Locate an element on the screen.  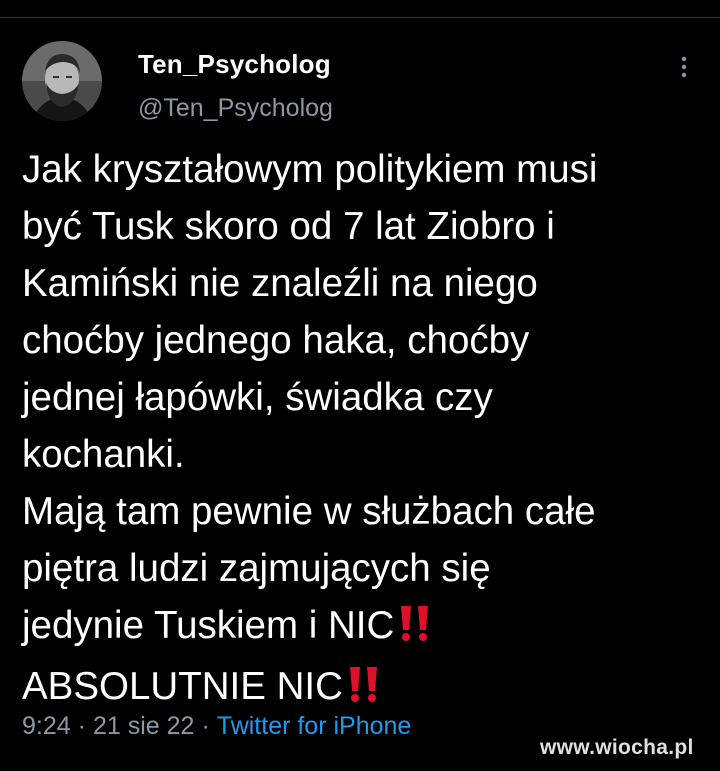
avatar is located at coordinates (62, 81).